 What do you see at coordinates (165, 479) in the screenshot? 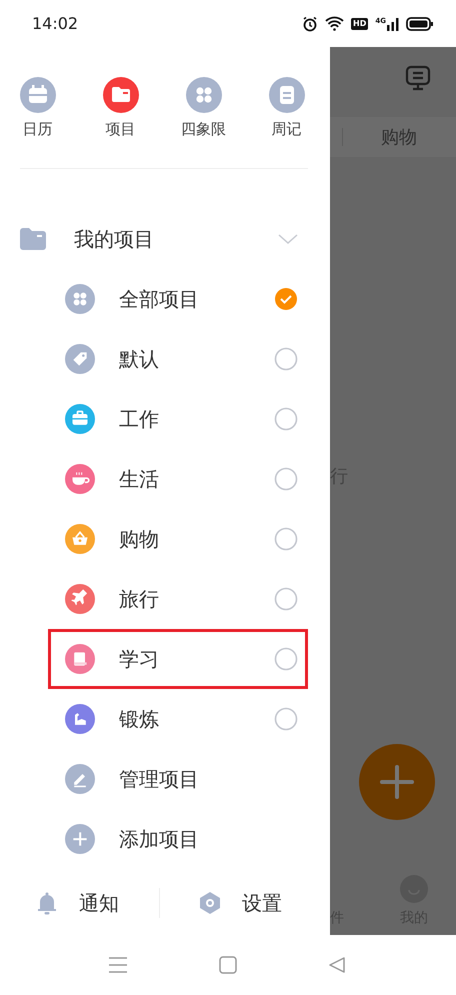
I see `project-item: 生活` at bounding box center [165, 479].